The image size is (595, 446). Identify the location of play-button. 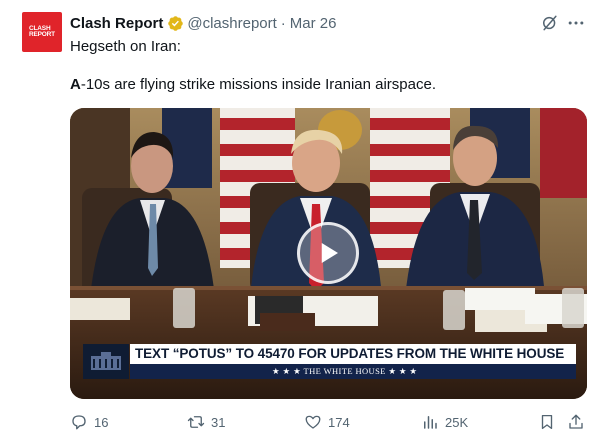
(328, 253).